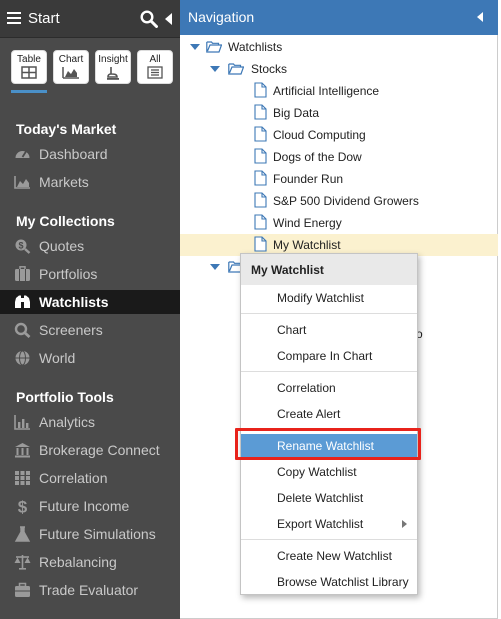 The image size is (501, 619). Describe the element at coordinates (155, 72) in the screenshot. I see `all-icon` at that location.